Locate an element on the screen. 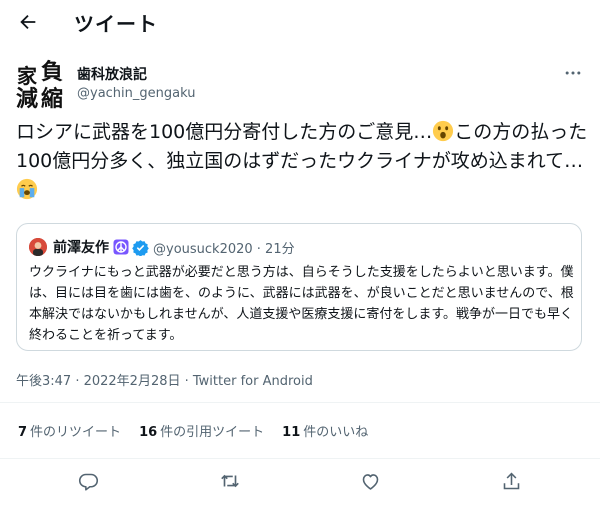 Image resolution: width=600 pixels, height=507 pixels. avatar: 負 家 減 縮 is located at coordinates (41, 83).